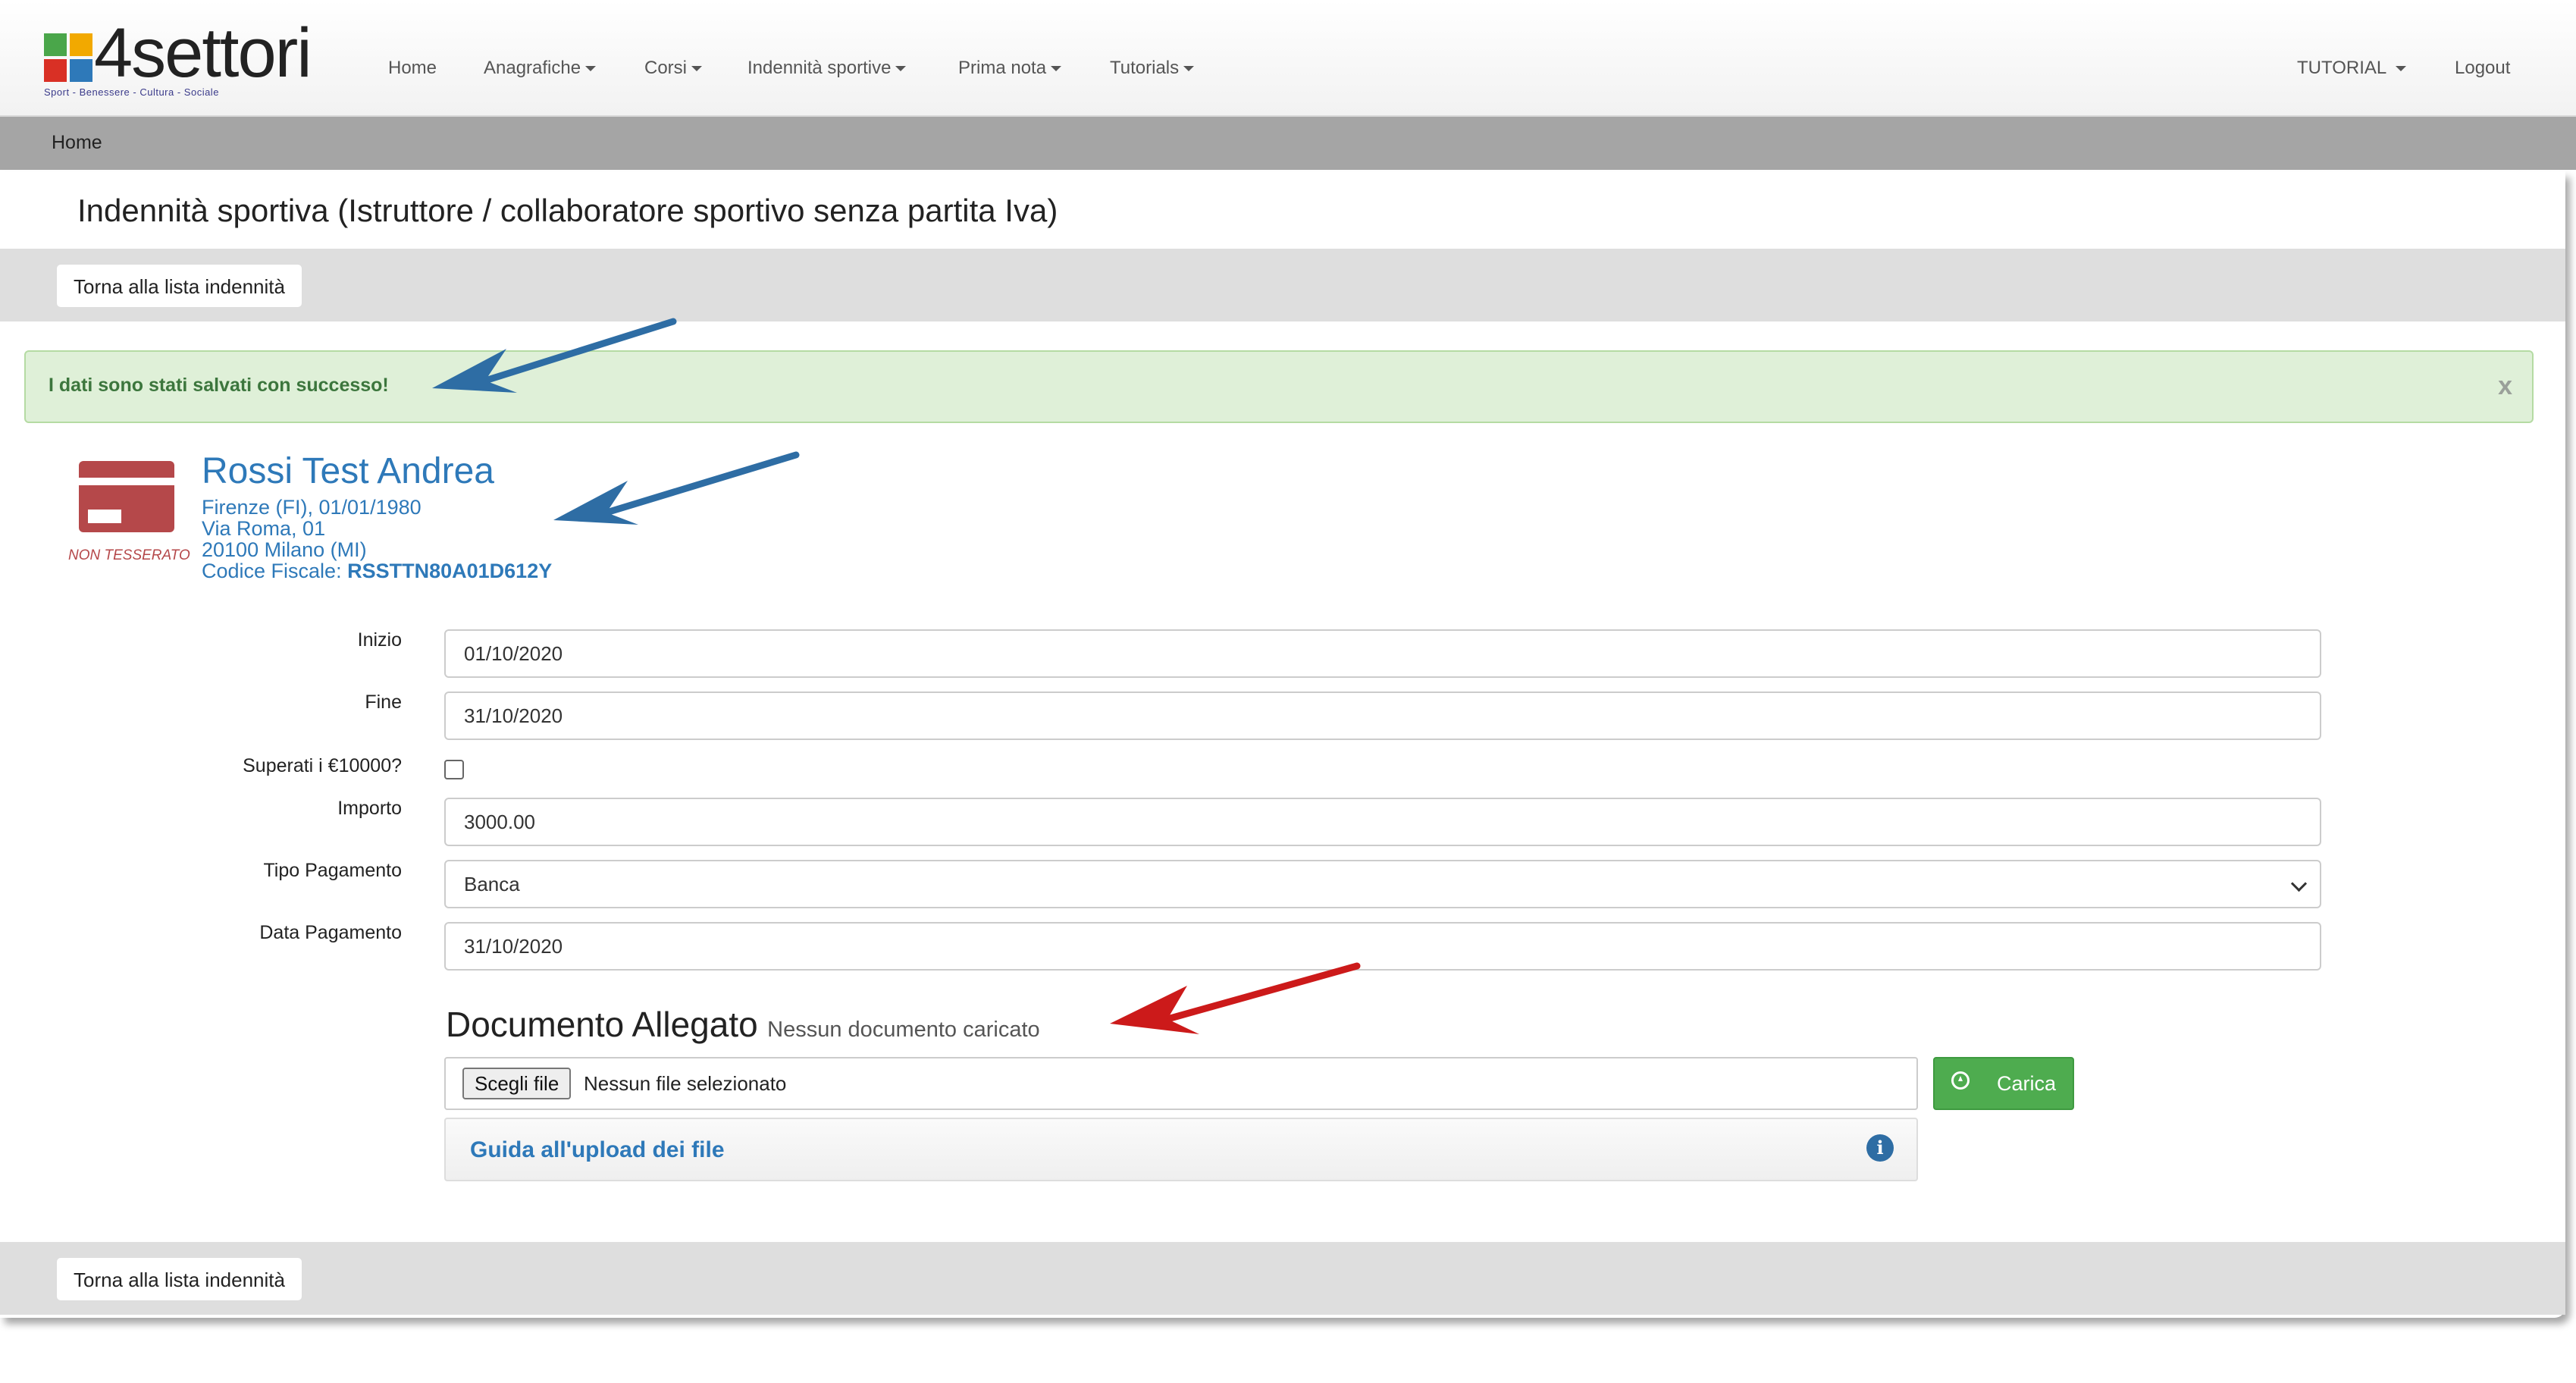  What do you see at coordinates (554, 355) in the screenshot?
I see `blue-arrow-alert` at bounding box center [554, 355].